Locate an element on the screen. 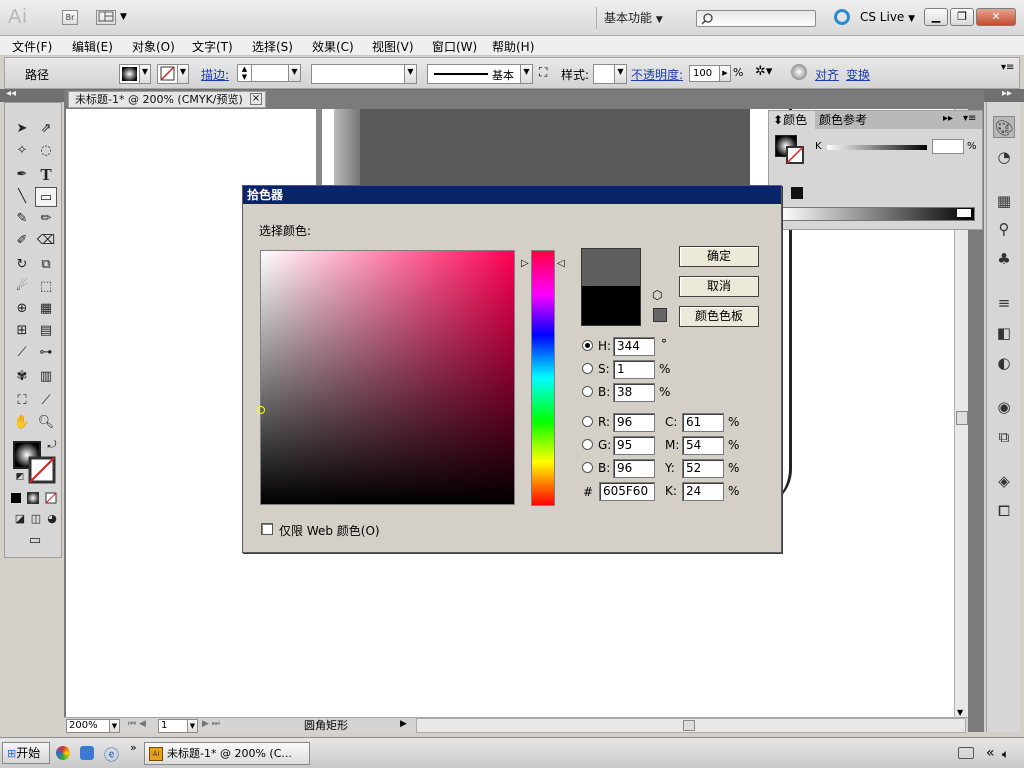 This screenshot has width=1024, height=768. gradient-mode-icon is located at coordinates (33, 498).